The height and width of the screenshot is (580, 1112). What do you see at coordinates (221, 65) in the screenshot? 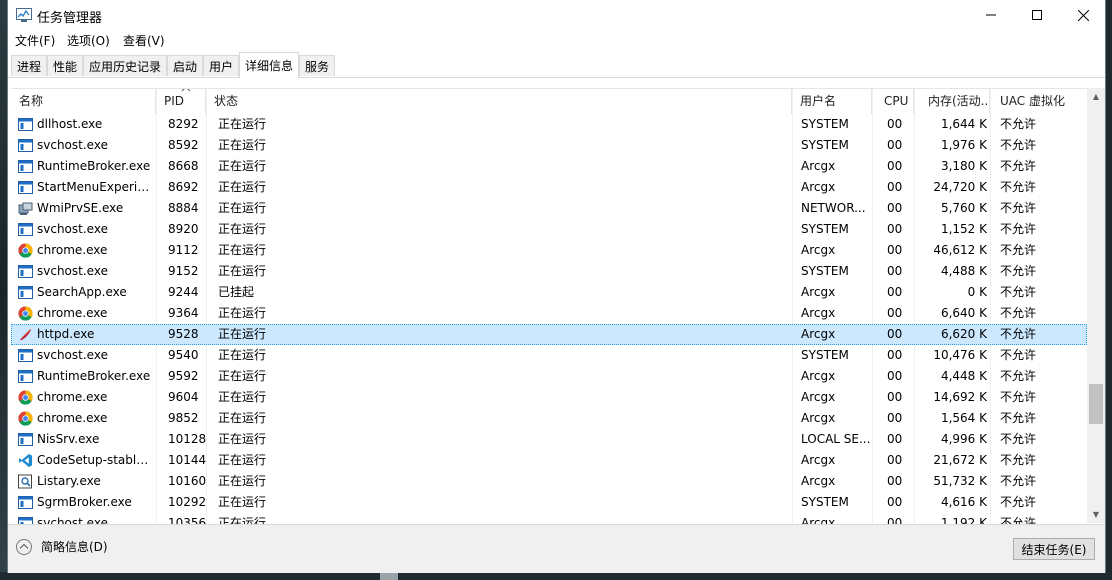
I see `tab-users: 用户` at bounding box center [221, 65].